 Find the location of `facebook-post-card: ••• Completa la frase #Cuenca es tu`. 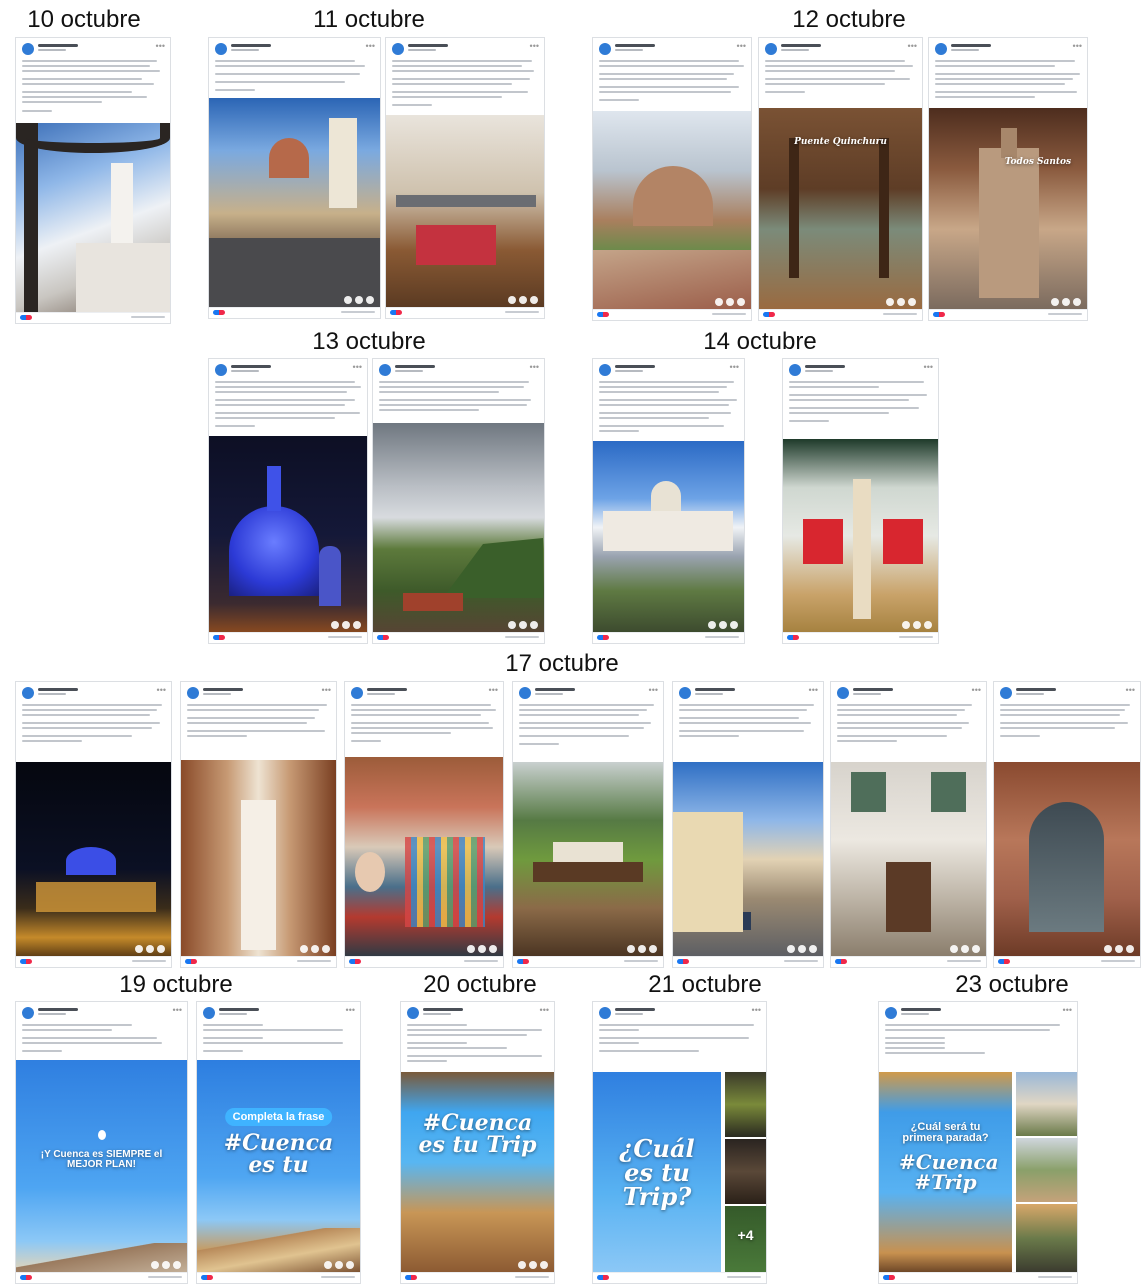

facebook-post-card: ••• Completa la frase #Cuenca es tu is located at coordinates (278, 1142).